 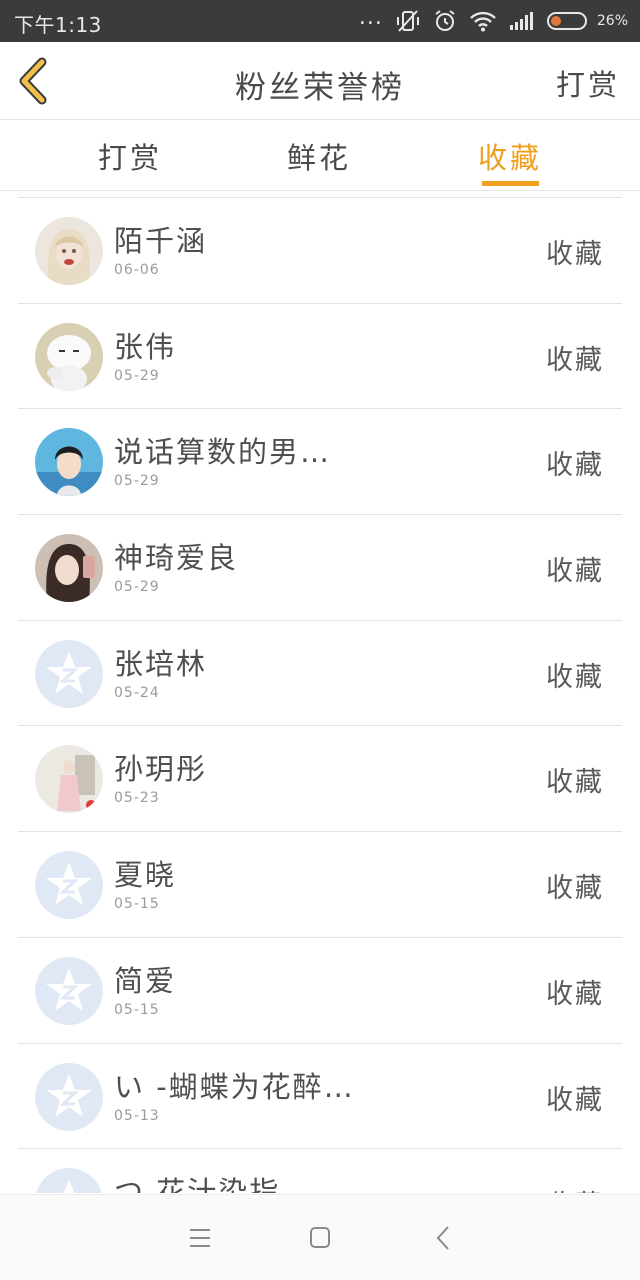 I want to click on nav-back-button, so click(x=444, y=1238).